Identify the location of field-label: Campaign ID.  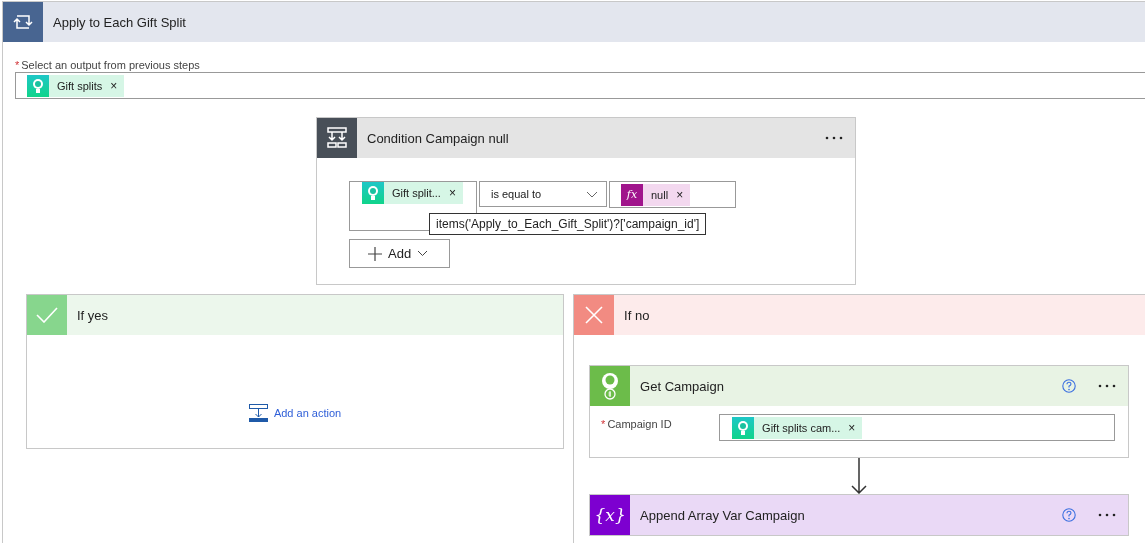
(639, 425).